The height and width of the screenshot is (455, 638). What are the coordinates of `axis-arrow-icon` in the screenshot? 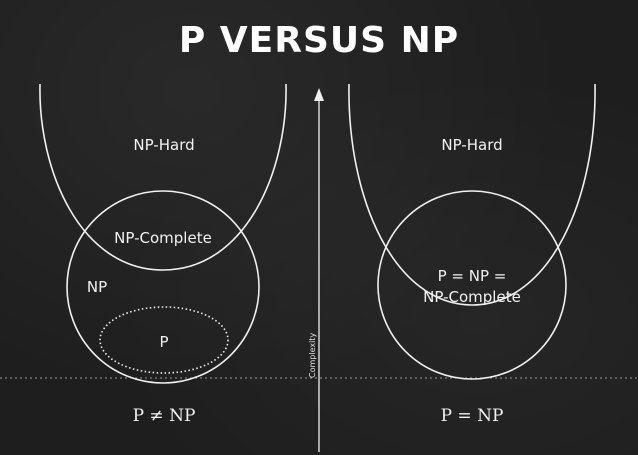 It's located at (319, 94).